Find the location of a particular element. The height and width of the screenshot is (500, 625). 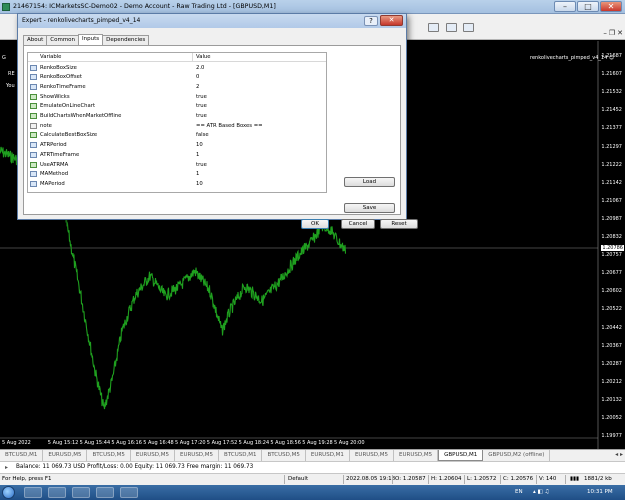

tab-inputs: Inputs is located at coordinates (91, 39).